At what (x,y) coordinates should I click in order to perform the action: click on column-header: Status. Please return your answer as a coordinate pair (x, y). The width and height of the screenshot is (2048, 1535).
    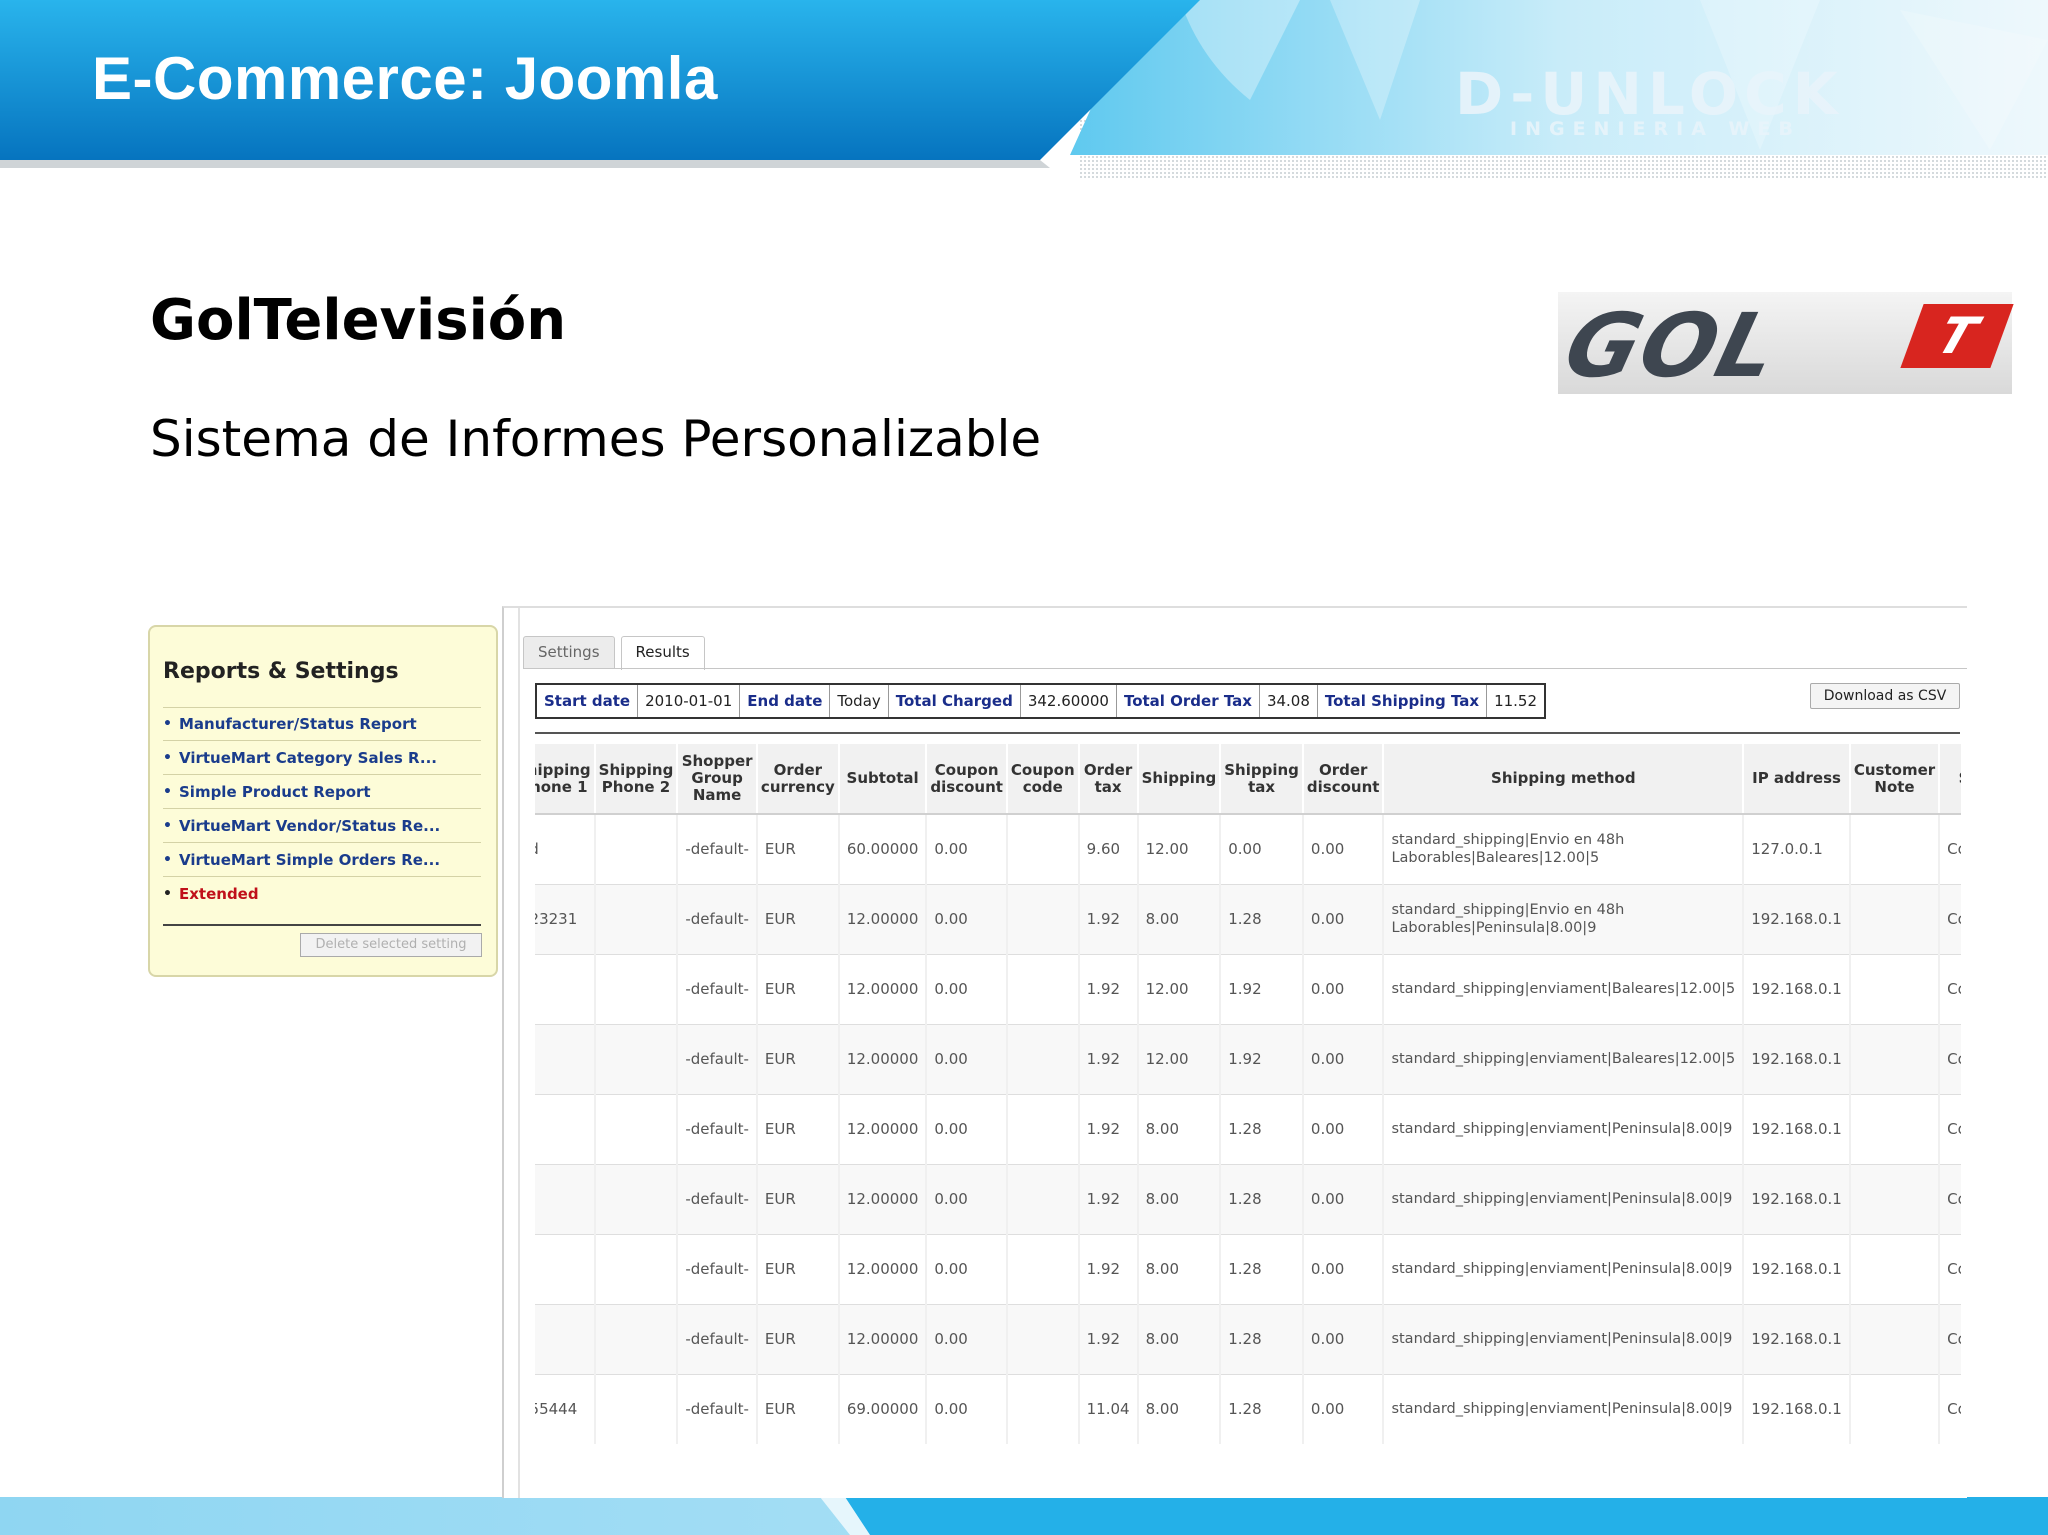
    Looking at the image, I should click on (1950, 779).